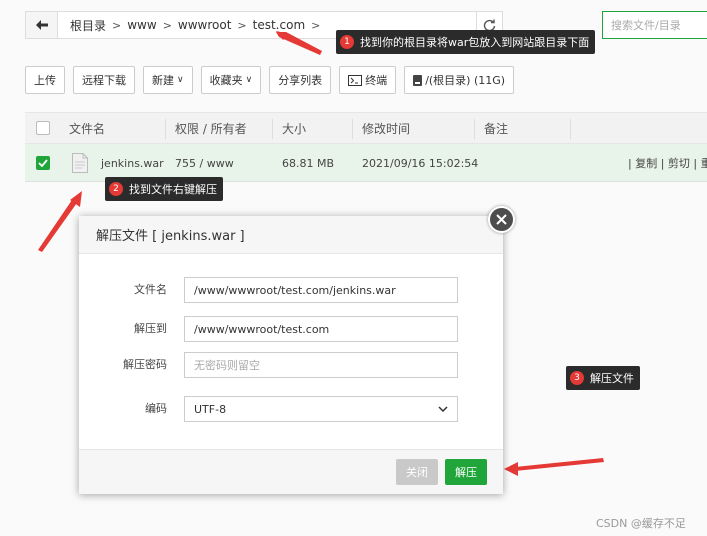  I want to click on password-row: 解压密码 无密码则留空, so click(291, 365).